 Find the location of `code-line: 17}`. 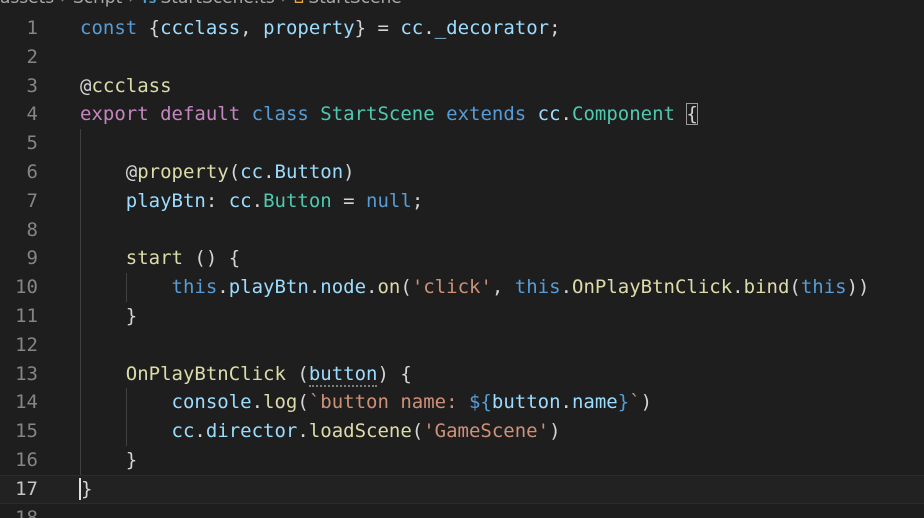

code-line: 17} is located at coordinates (462, 489).